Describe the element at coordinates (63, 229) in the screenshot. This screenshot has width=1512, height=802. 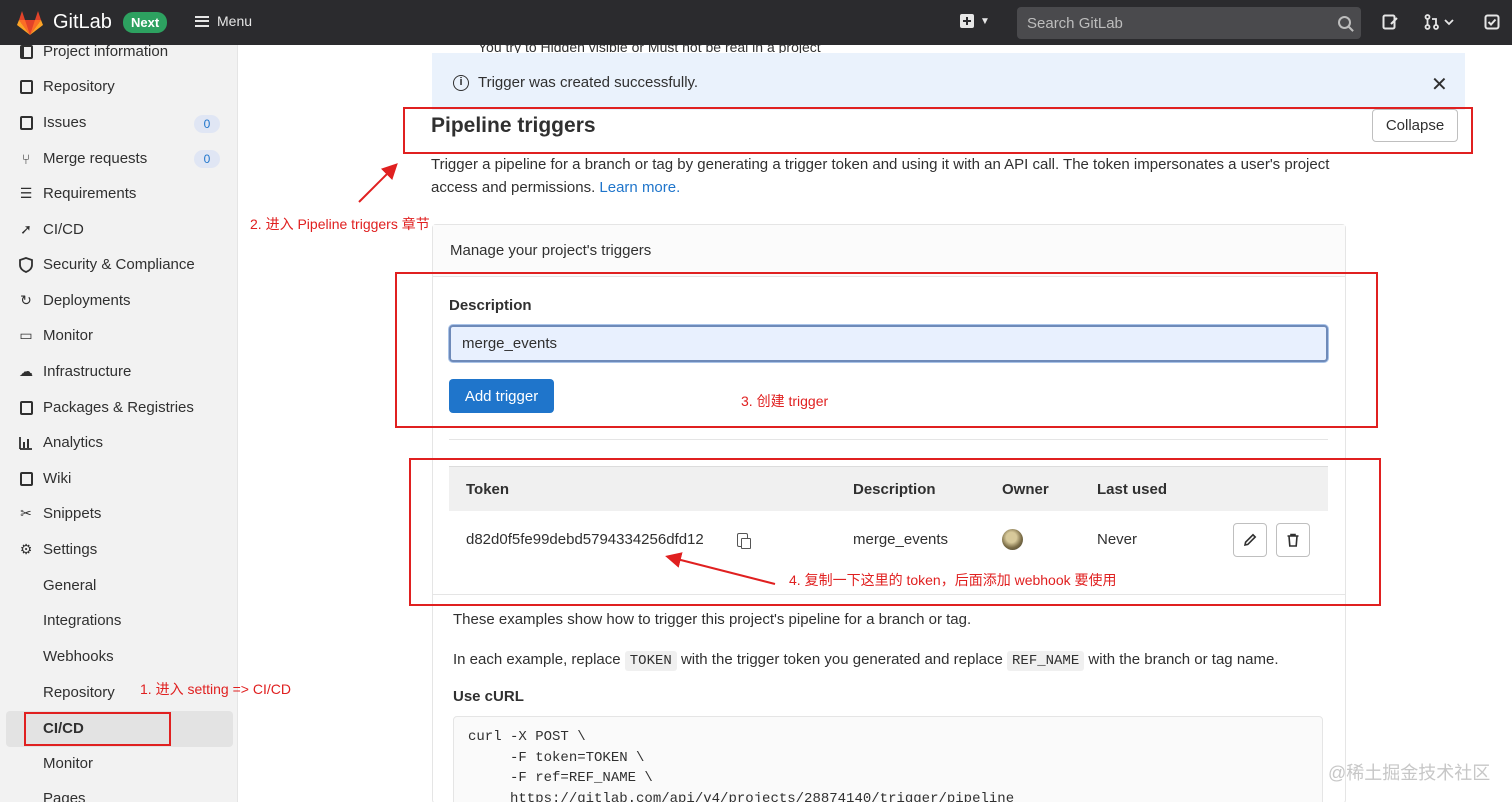
I see `sidebar-item-label: CI/CD` at that location.